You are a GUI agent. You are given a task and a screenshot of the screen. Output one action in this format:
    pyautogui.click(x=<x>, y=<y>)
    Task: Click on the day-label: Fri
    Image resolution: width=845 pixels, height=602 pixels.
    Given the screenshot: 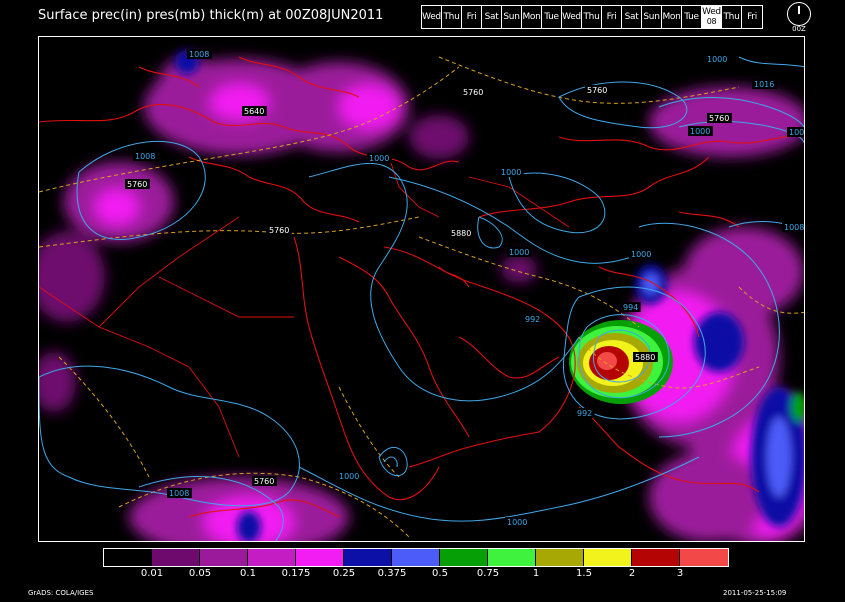 What is the action you would take?
    pyautogui.click(x=611, y=17)
    